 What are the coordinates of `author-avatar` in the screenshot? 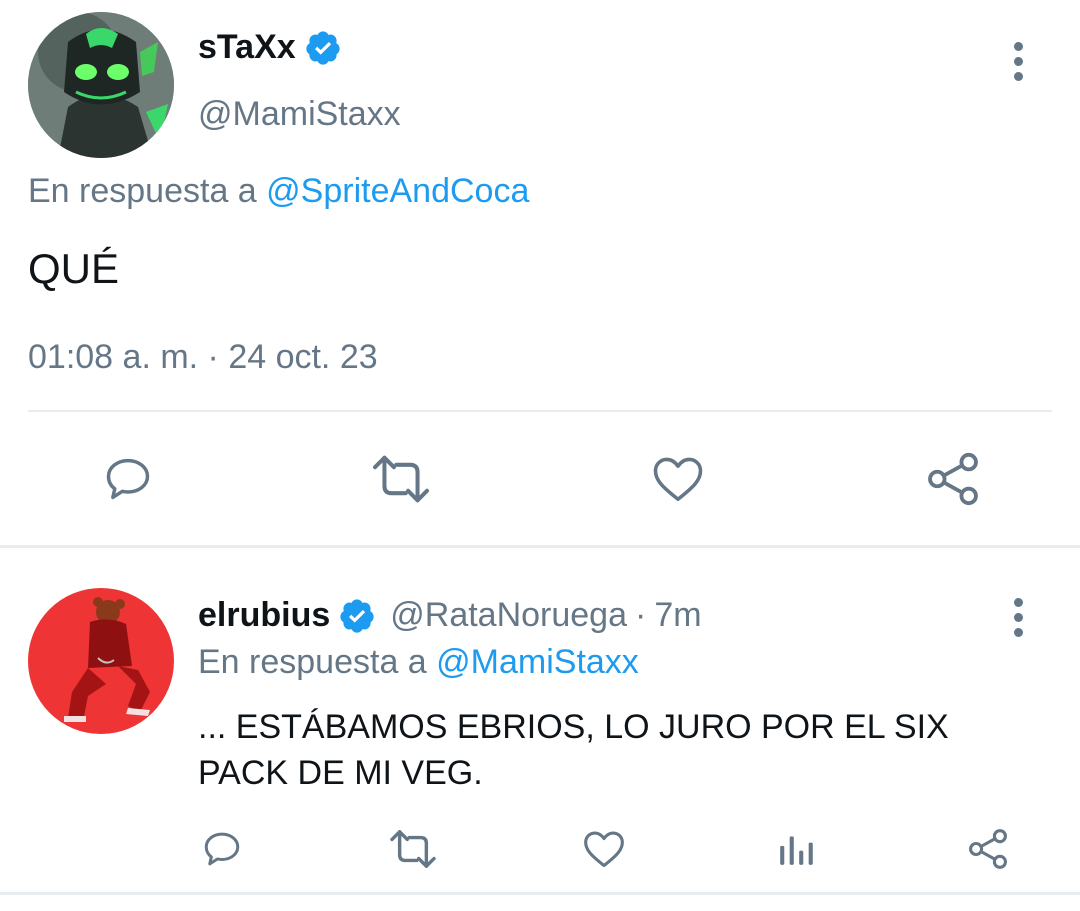 It's located at (101, 85).